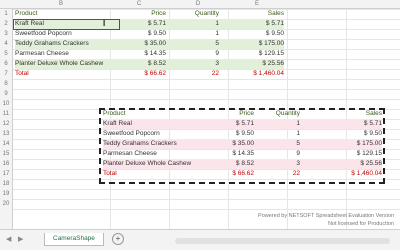  Describe the element at coordinates (194, 54) in the screenshot. I see `table-cell: 9` at that location.